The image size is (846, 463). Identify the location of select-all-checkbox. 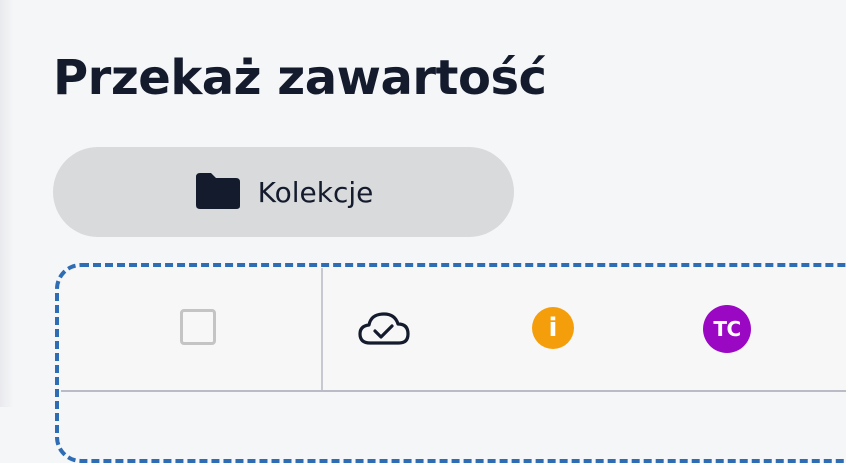
(198, 327).